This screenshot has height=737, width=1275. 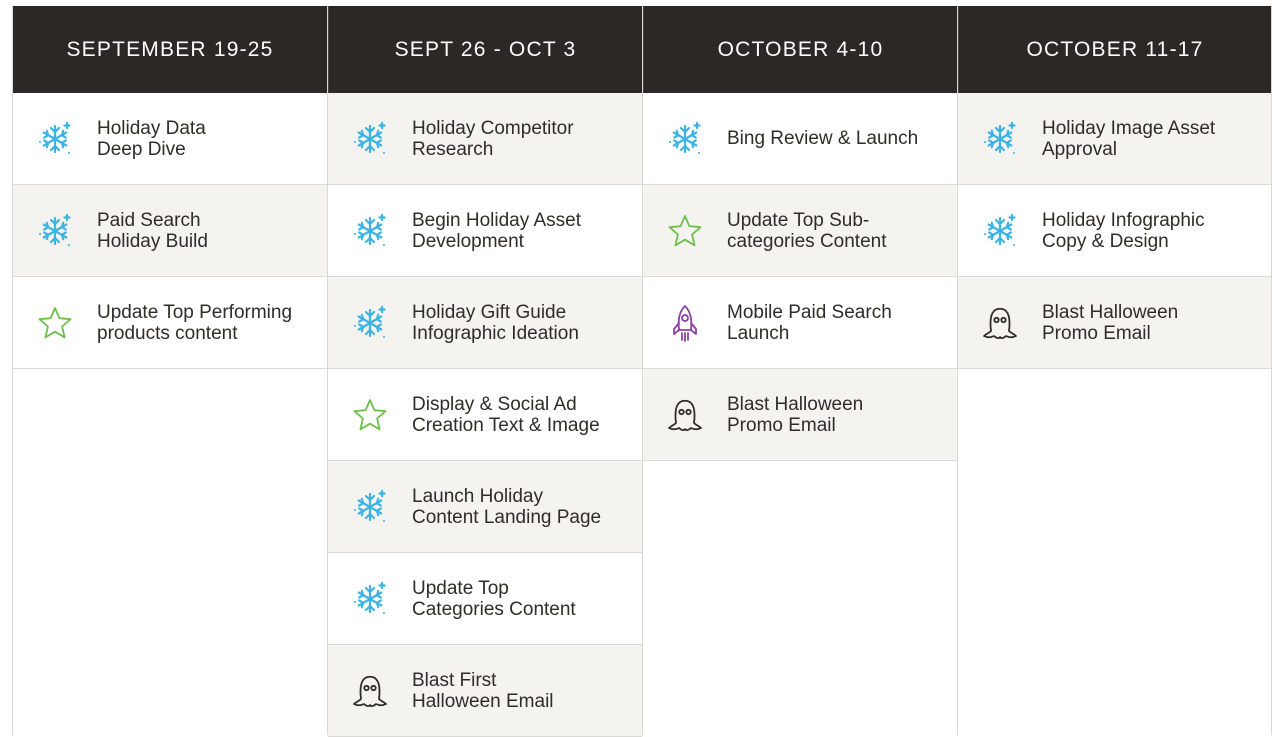 I want to click on task-card: Holiday Gift Guide Infographic Ideation, so click(x=485, y=323).